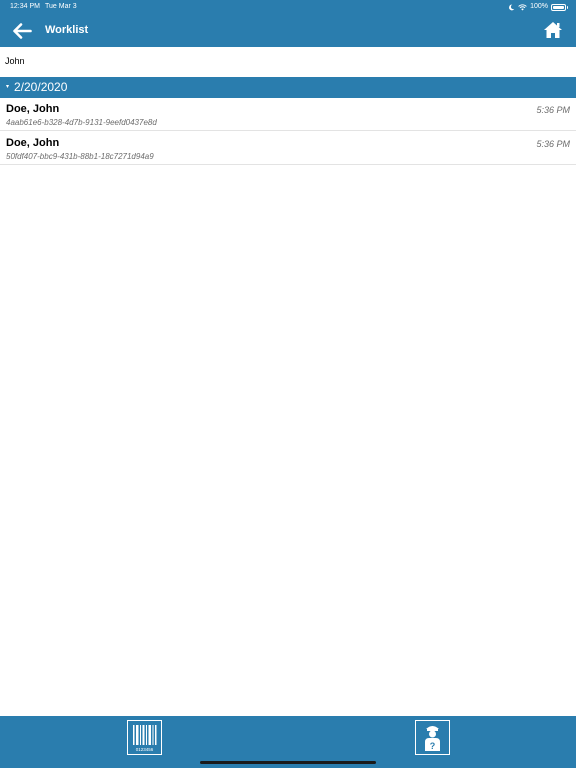  I want to click on patient-help-button: ?, so click(432, 737).